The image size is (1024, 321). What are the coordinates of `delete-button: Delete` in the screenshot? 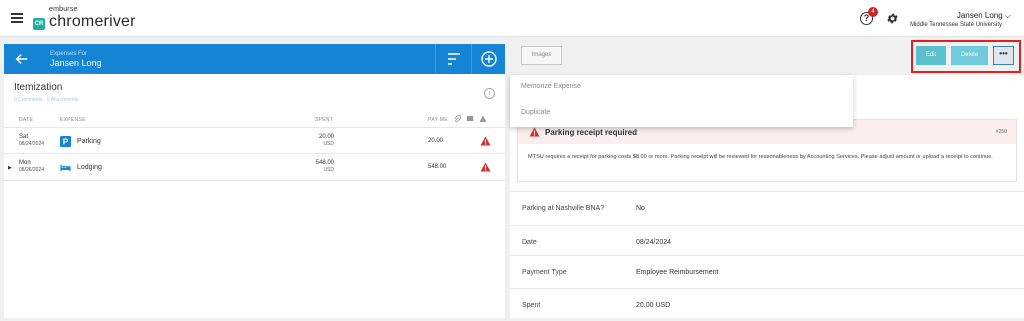 It's located at (969, 55).